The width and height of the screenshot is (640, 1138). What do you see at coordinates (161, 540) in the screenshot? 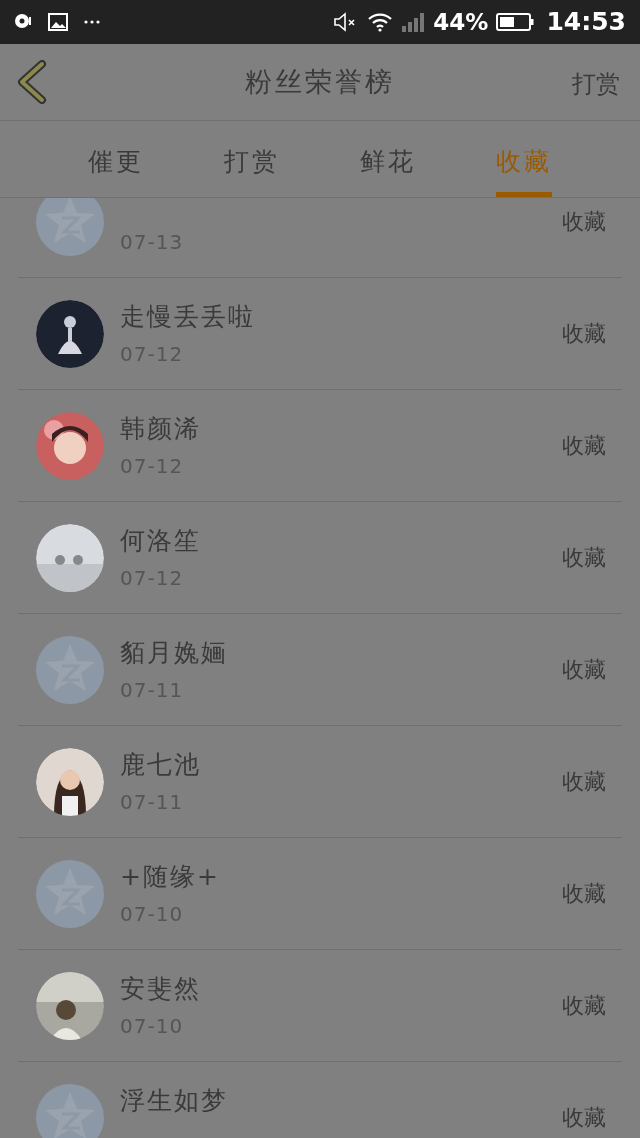
I see `fan-name: 何洛笙` at bounding box center [161, 540].